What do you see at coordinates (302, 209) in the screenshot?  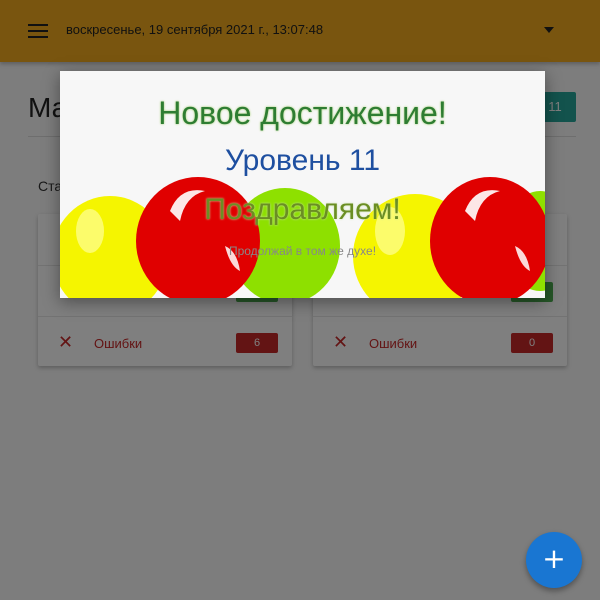 I see `congrats-text: Поздравляем!` at bounding box center [302, 209].